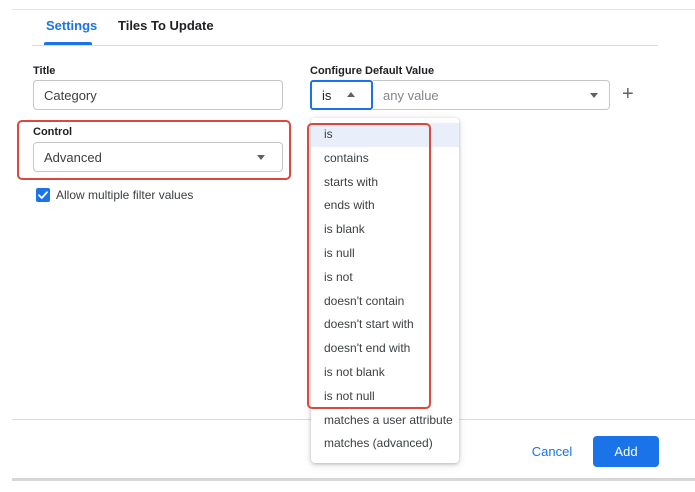 The width and height of the screenshot is (695, 492). Describe the element at coordinates (628, 94) in the screenshot. I see `plus-icon: +` at that location.